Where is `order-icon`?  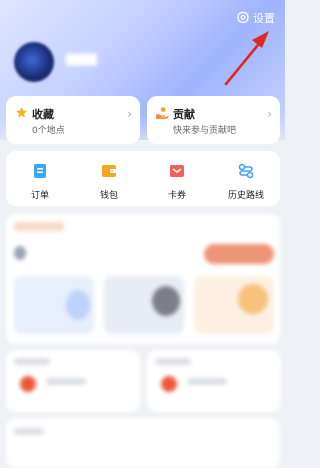
order-icon is located at coordinates (40, 171).